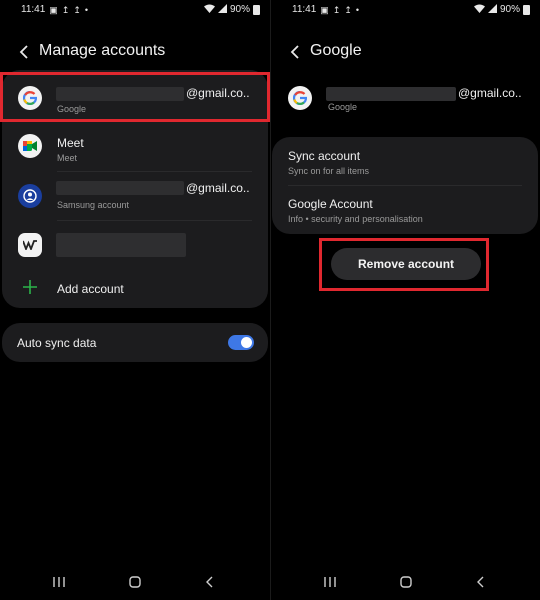 This screenshot has width=540, height=600. Describe the element at coordinates (336, 50) in the screenshot. I see `page-title: Google` at that location.